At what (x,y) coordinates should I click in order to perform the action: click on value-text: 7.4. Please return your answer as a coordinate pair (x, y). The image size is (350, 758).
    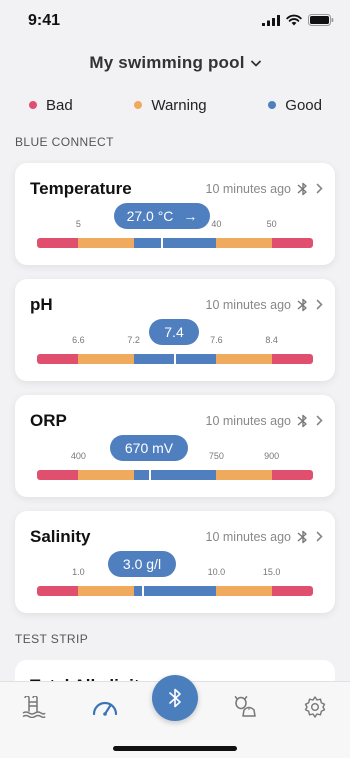
    Looking at the image, I should click on (174, 332).